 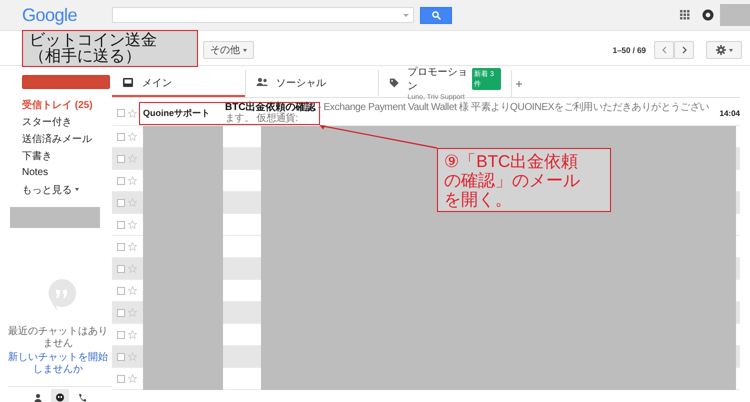 What do you see at coordinates (67, 172) in the screenshot?
I see `nav-item: Notes` at bounding box center [67, 172].